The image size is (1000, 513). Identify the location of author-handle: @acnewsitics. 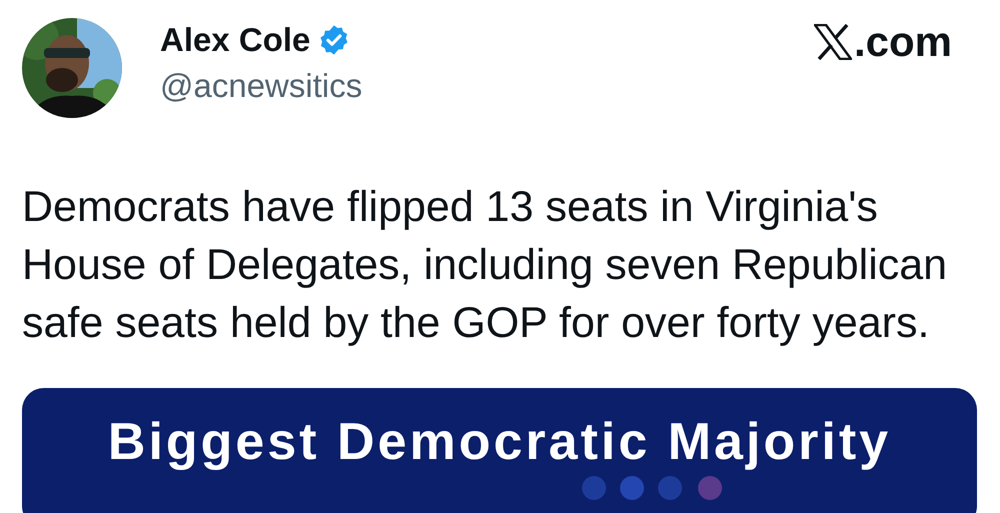
(261, 86).